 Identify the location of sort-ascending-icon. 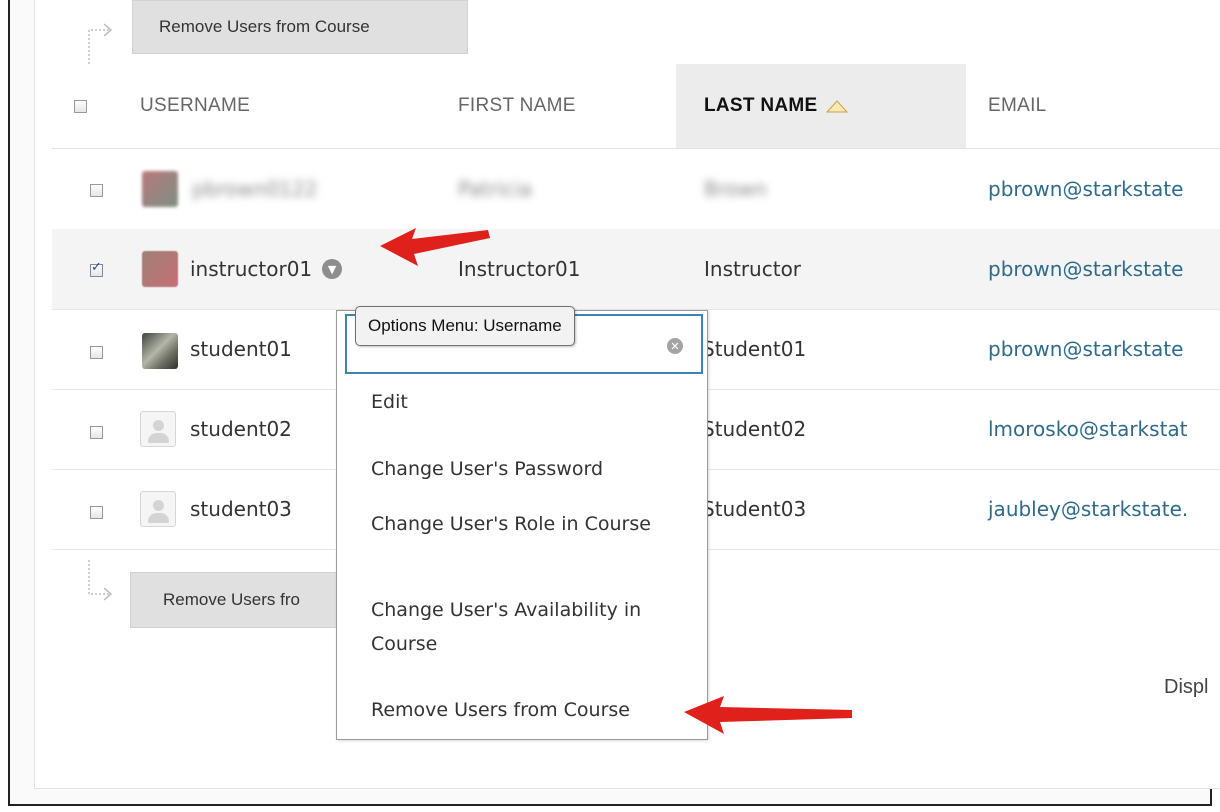
(836, 106).